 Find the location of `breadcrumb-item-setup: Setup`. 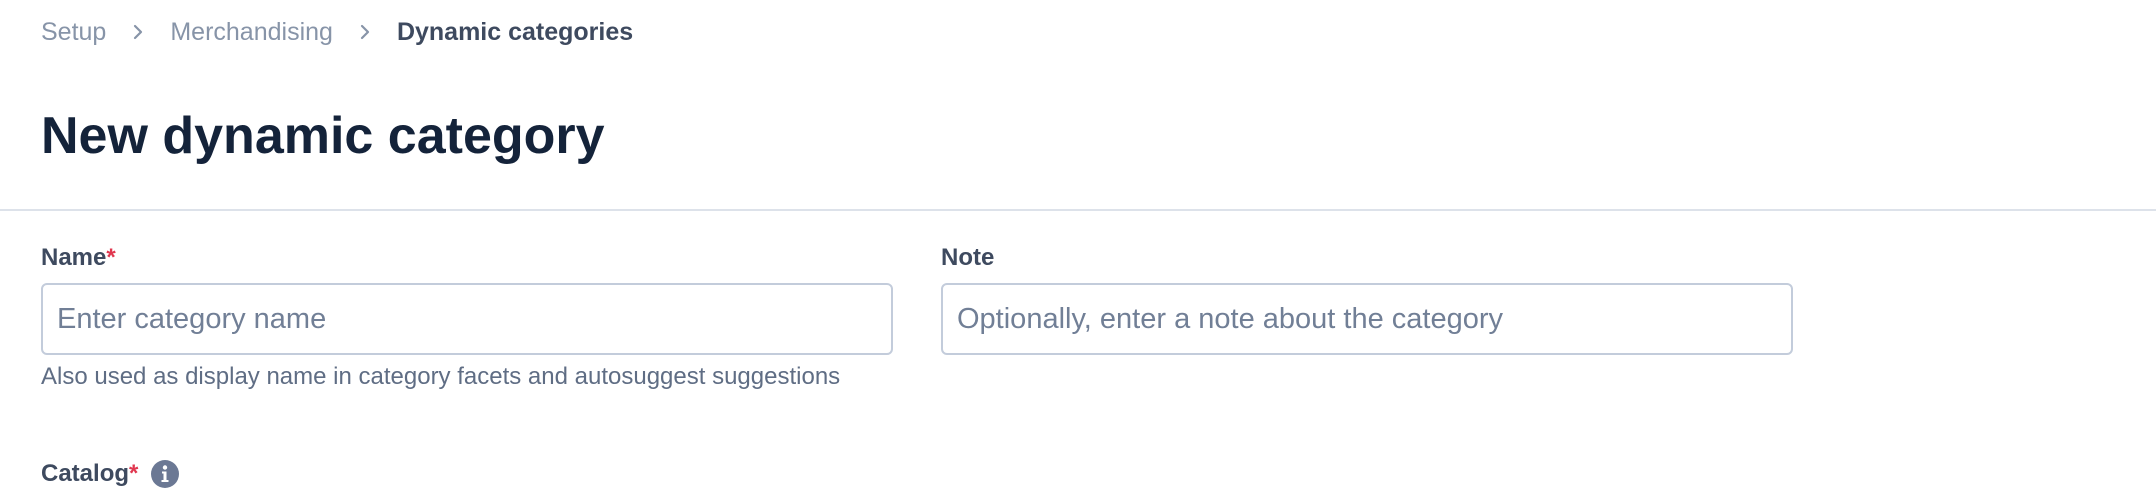

breadcrumb-item-setup: Setup is located at coordinates (73, 32).